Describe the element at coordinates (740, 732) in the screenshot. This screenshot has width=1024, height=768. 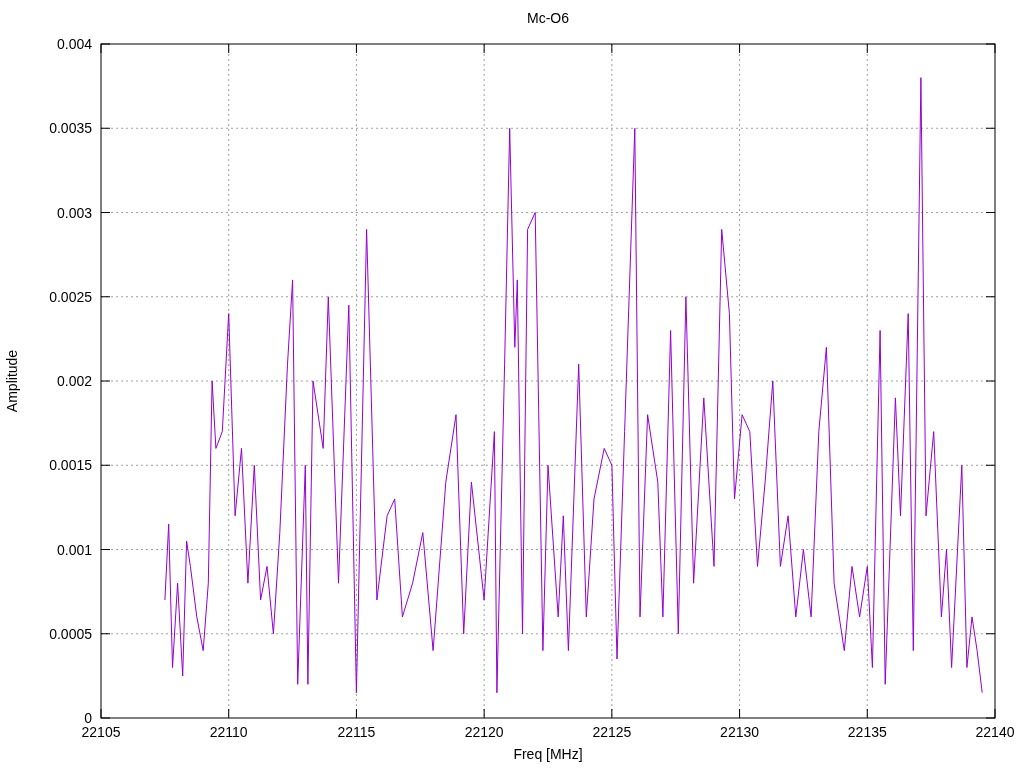
I see `x-tick-label: 22130` at that location.